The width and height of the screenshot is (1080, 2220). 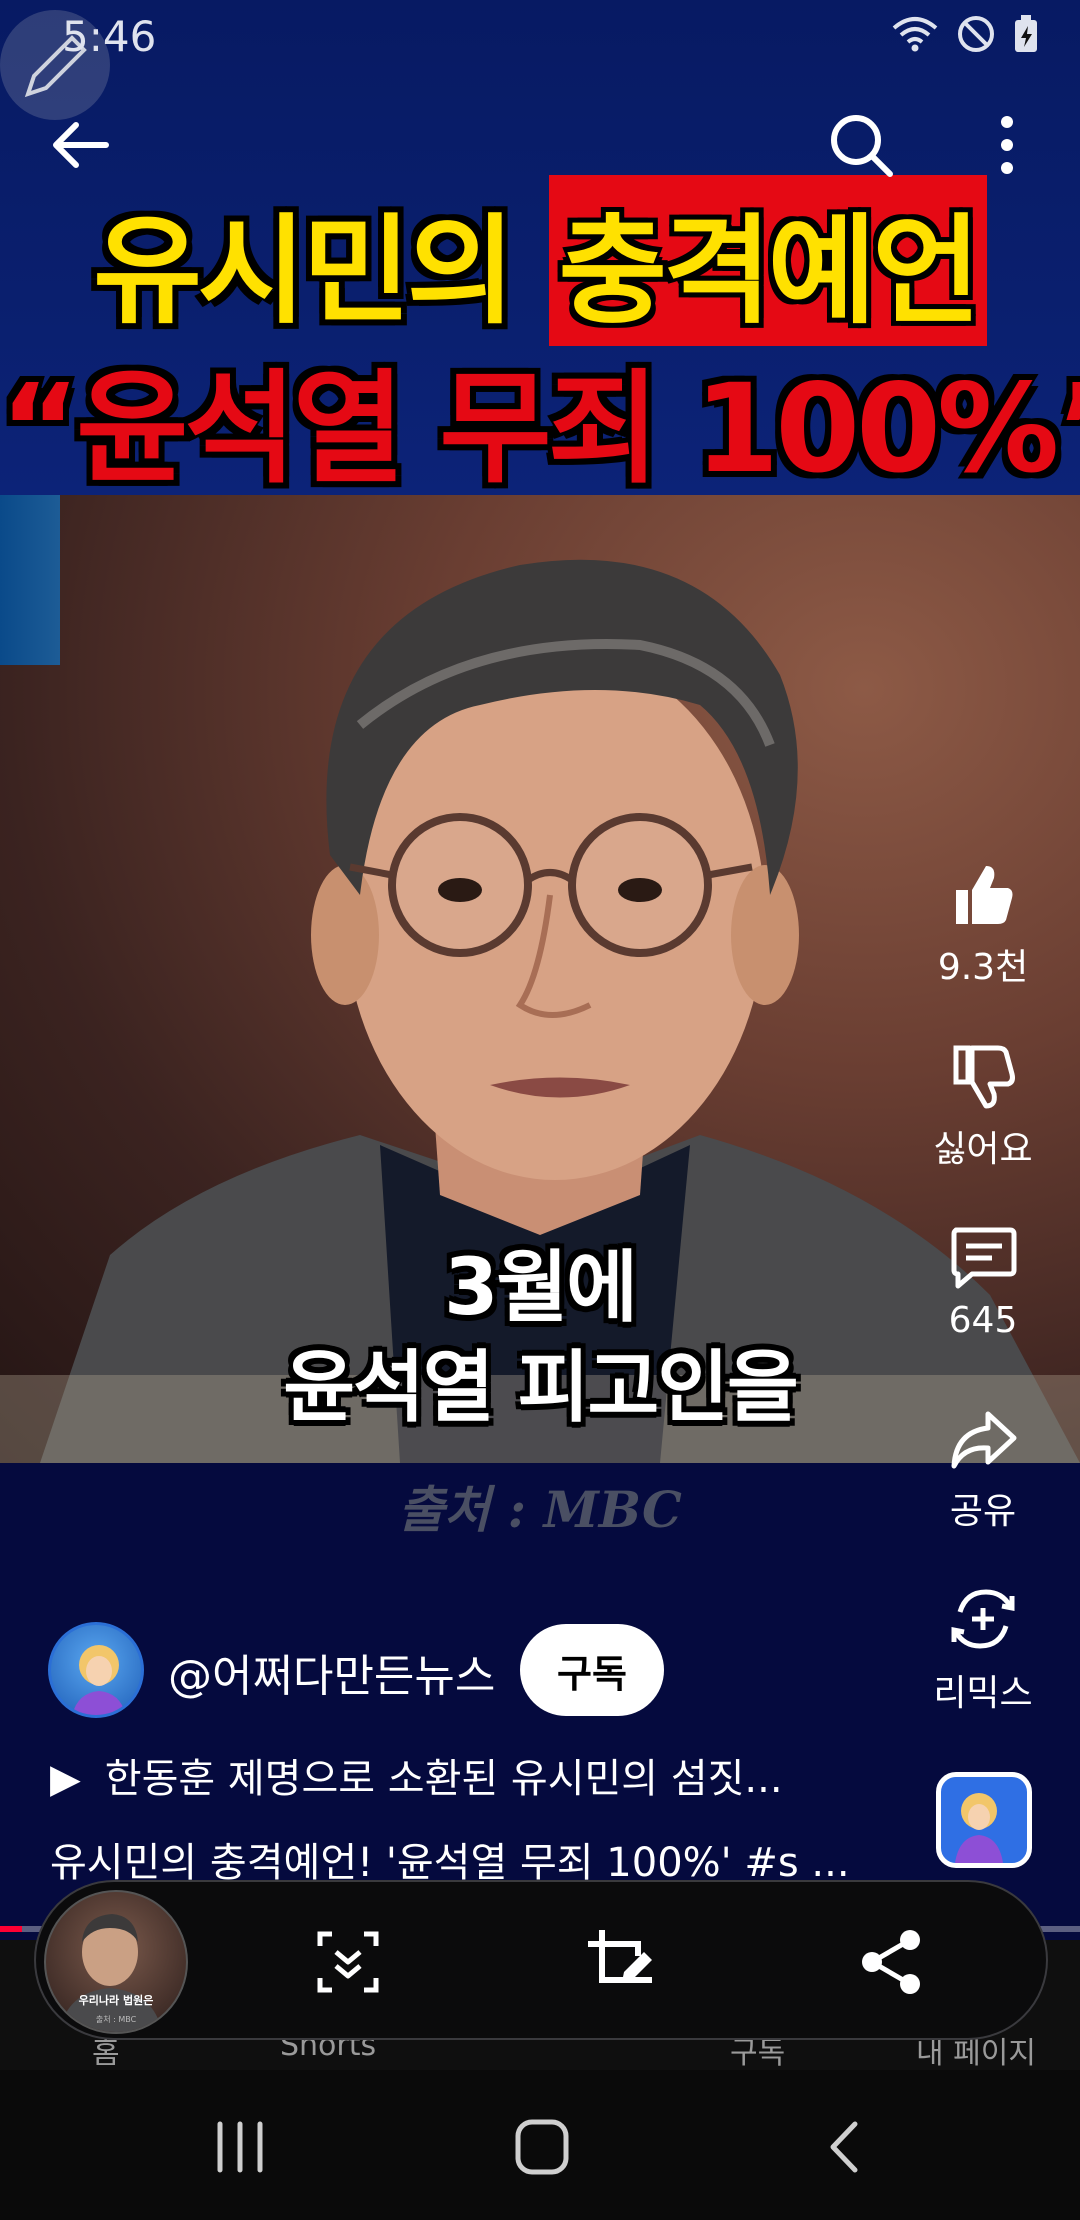 I want to click on remix-label: 리믹스, so click(x=983, y=1693).